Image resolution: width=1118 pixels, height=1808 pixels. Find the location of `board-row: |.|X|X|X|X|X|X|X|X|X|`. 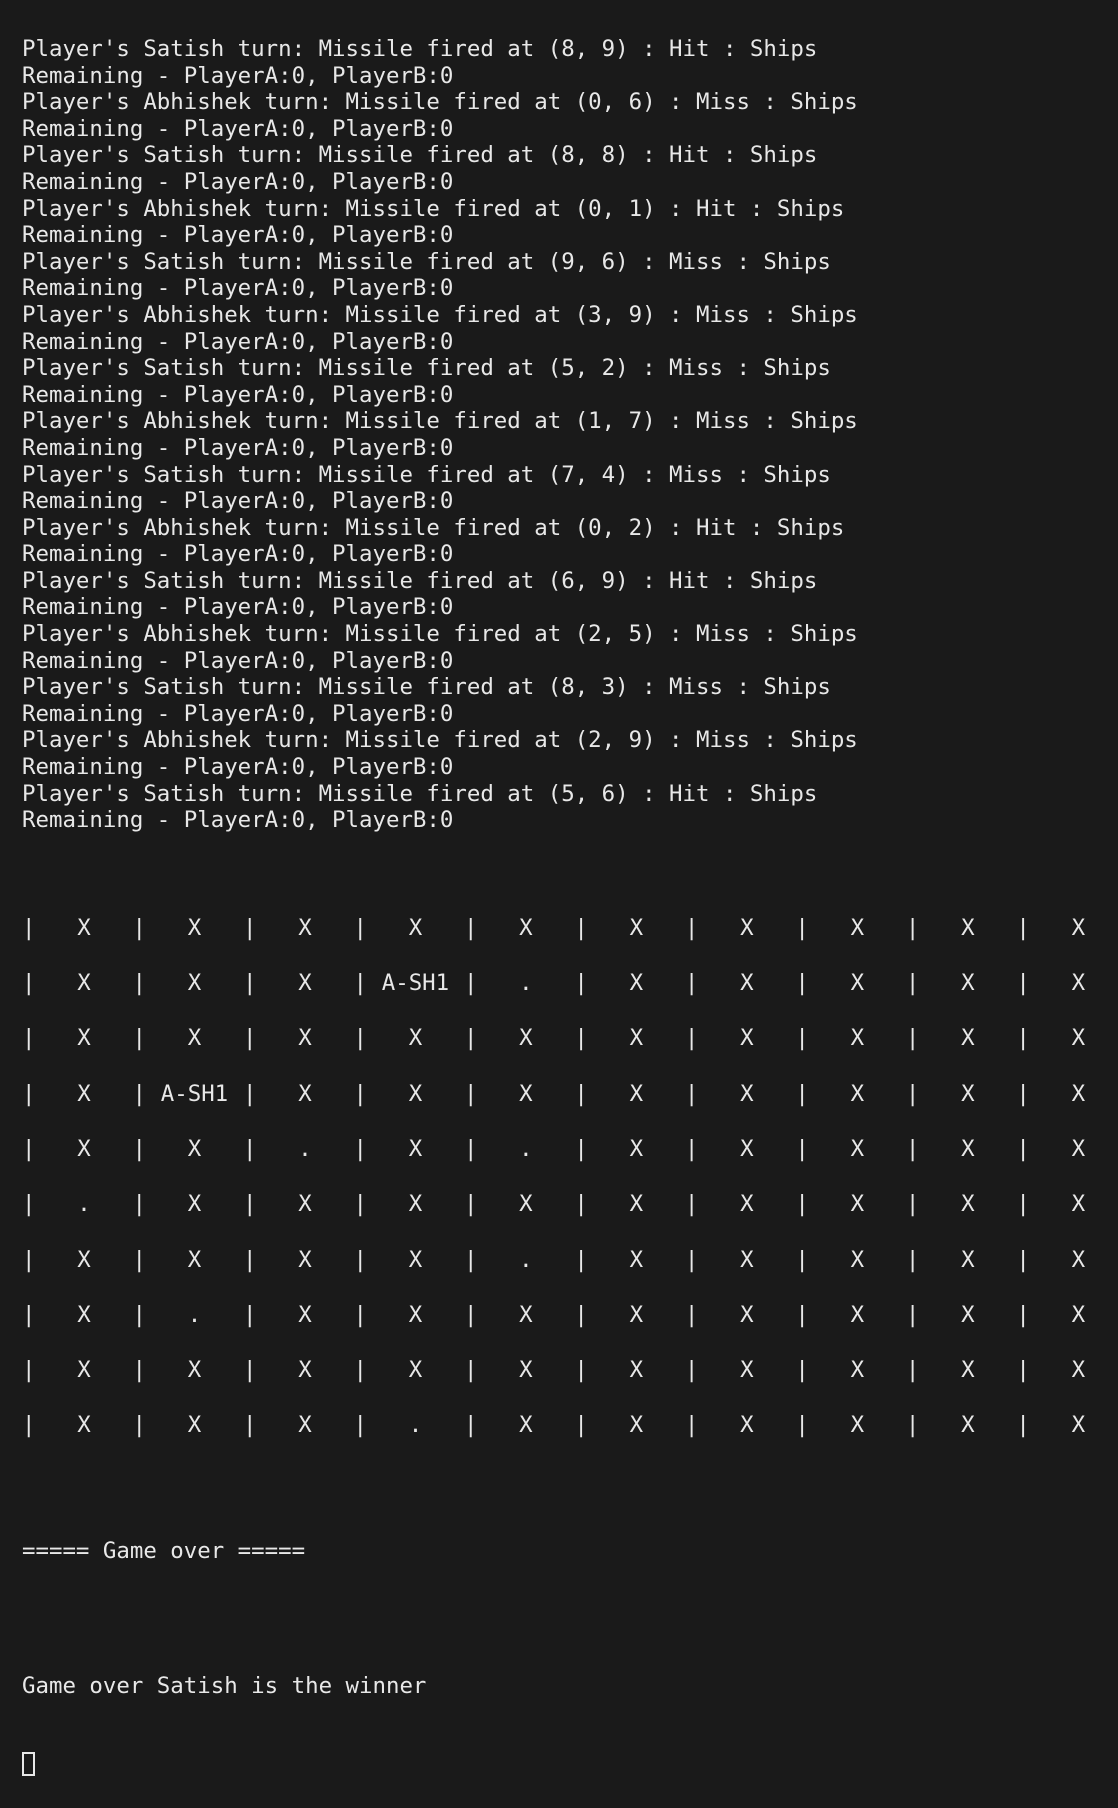

board-row: |.|X|X|X|X|X|X|X|X|X| is located at coordinates (567, 1218).